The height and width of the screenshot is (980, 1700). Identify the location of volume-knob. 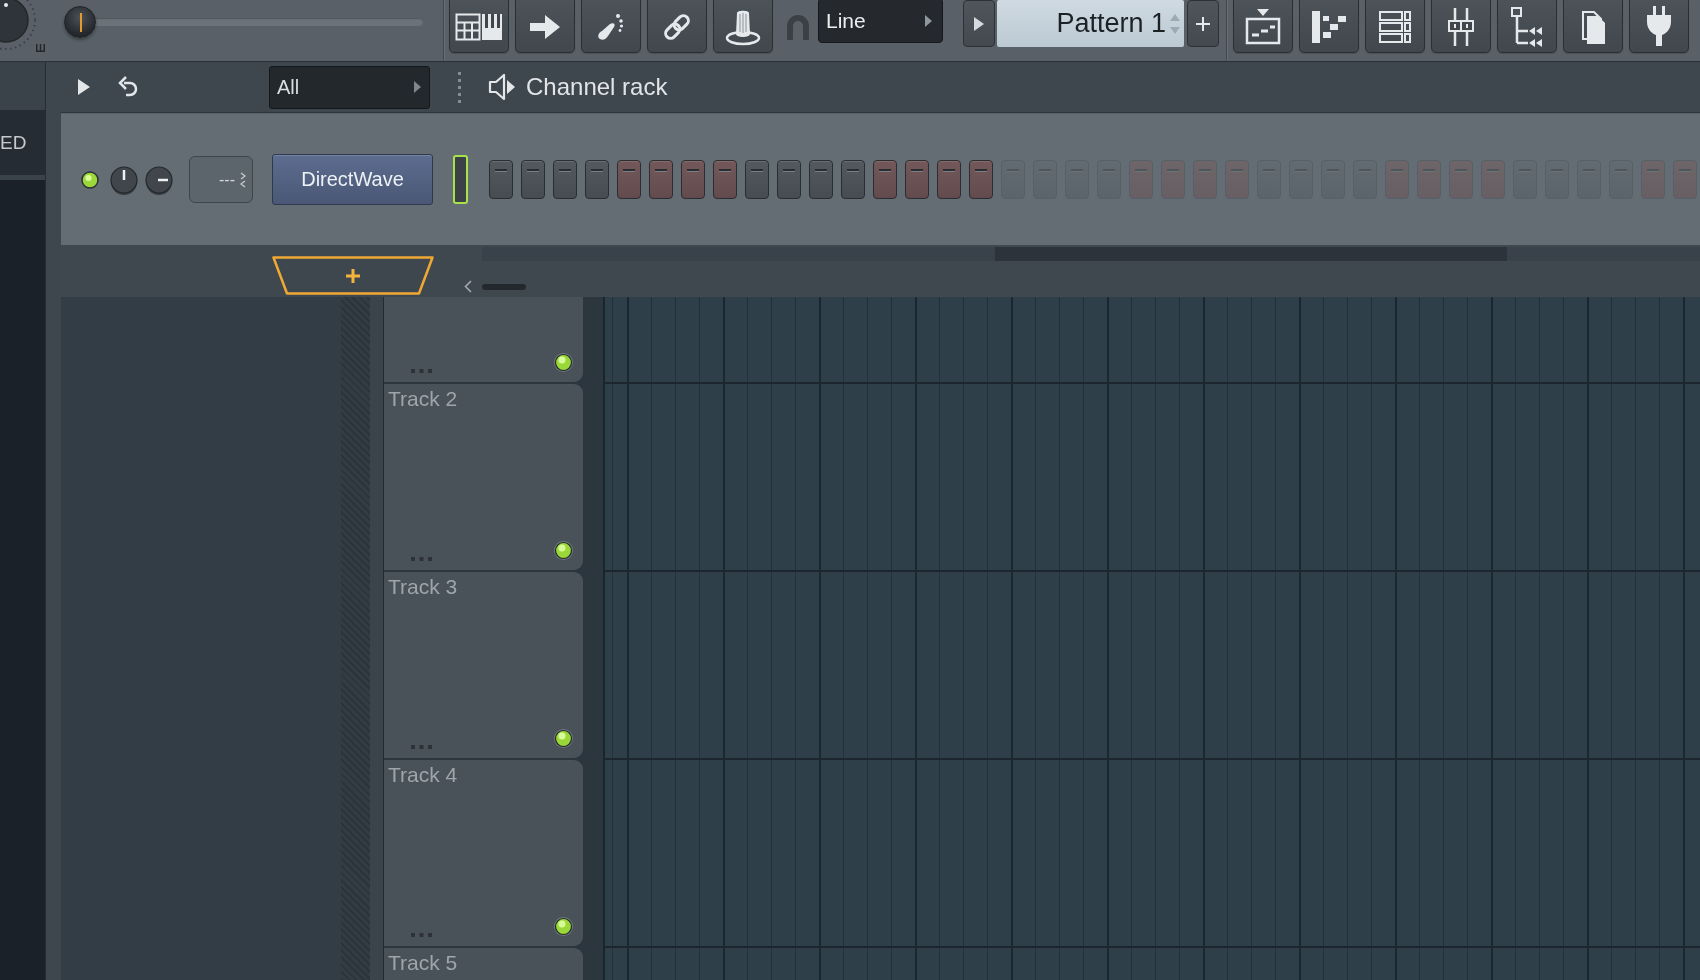
(159, 180).